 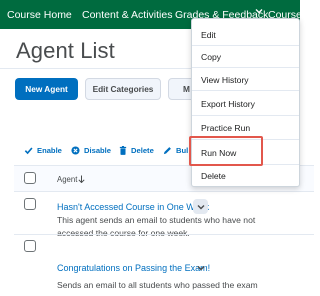 I want to click on menu-item-edit: Edit, so click(x=208, y=35).